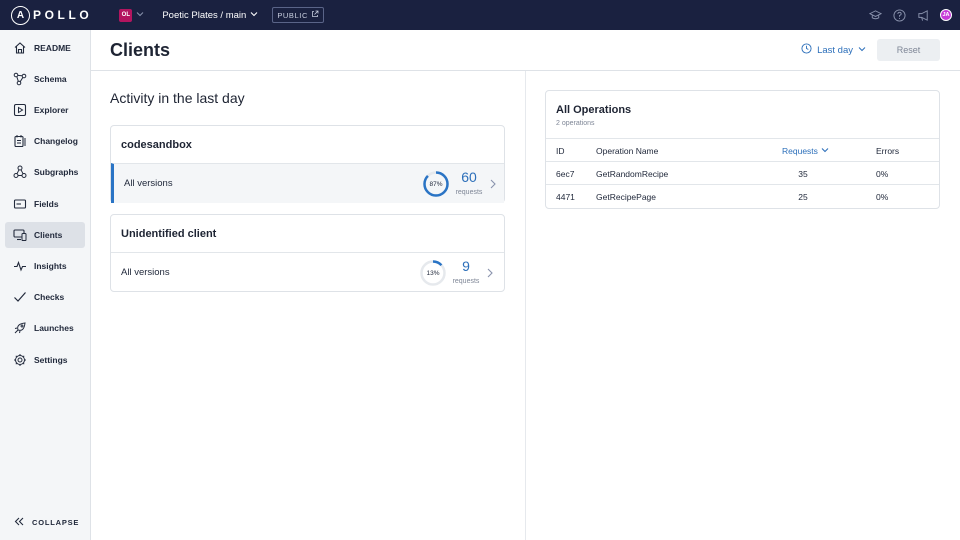  What do you see at coordinates (50, 266) in the screenshot?
I see `sidebar-item-label: Insights` at bounding box center [50, 266].